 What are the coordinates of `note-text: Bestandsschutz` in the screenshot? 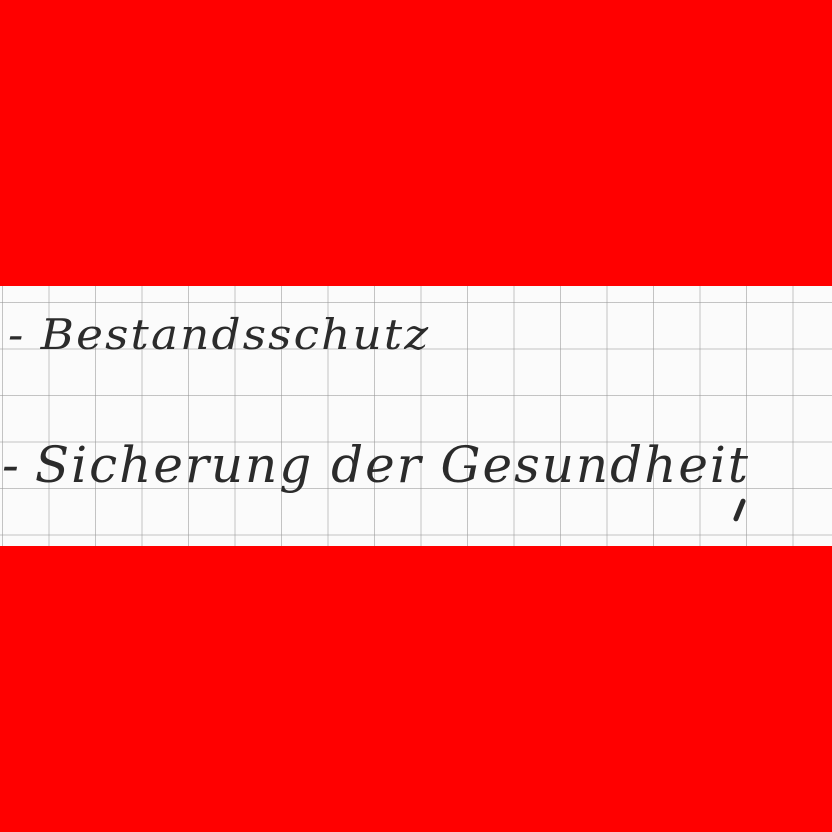 It's located at (235, 334).